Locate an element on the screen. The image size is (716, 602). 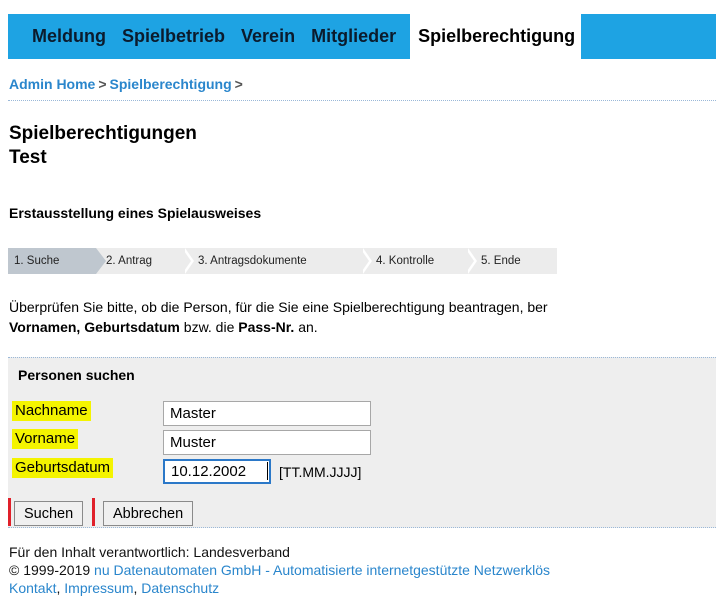
breadcrumb-admin-home: Admin Home is located at coordinates (52, 84).